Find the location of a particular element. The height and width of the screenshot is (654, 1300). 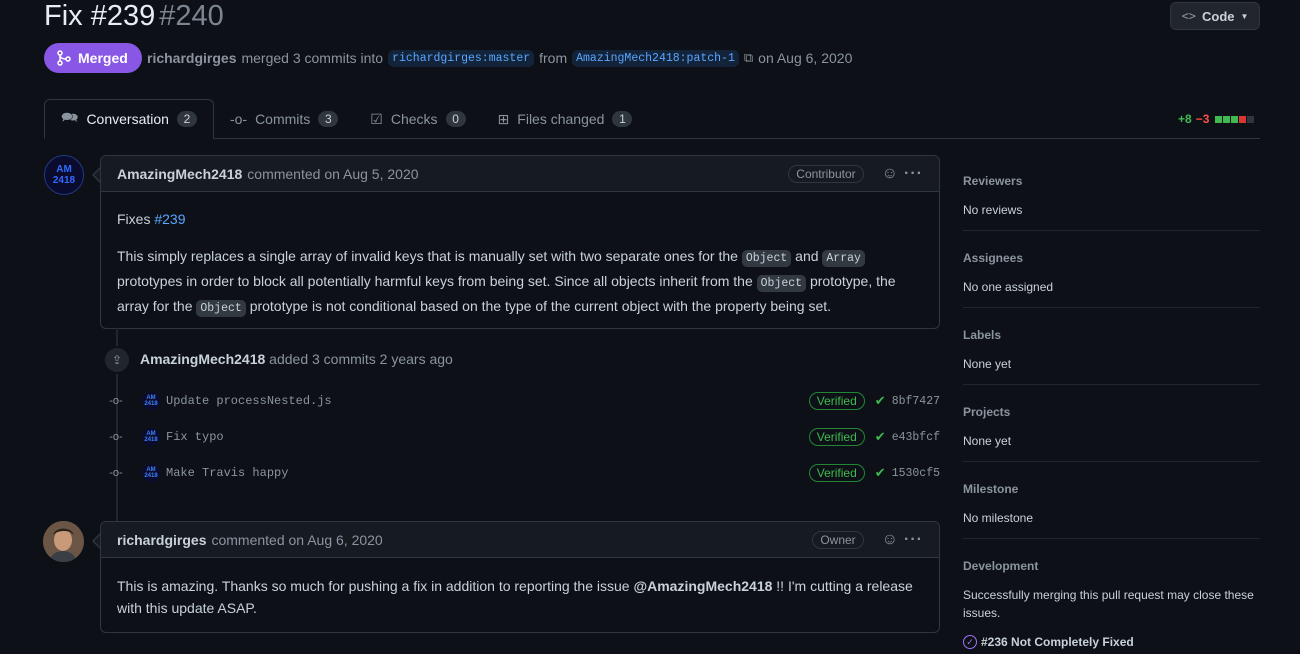

tab-checks: ☑ Checks 0 is located at coordinates (417, 119).